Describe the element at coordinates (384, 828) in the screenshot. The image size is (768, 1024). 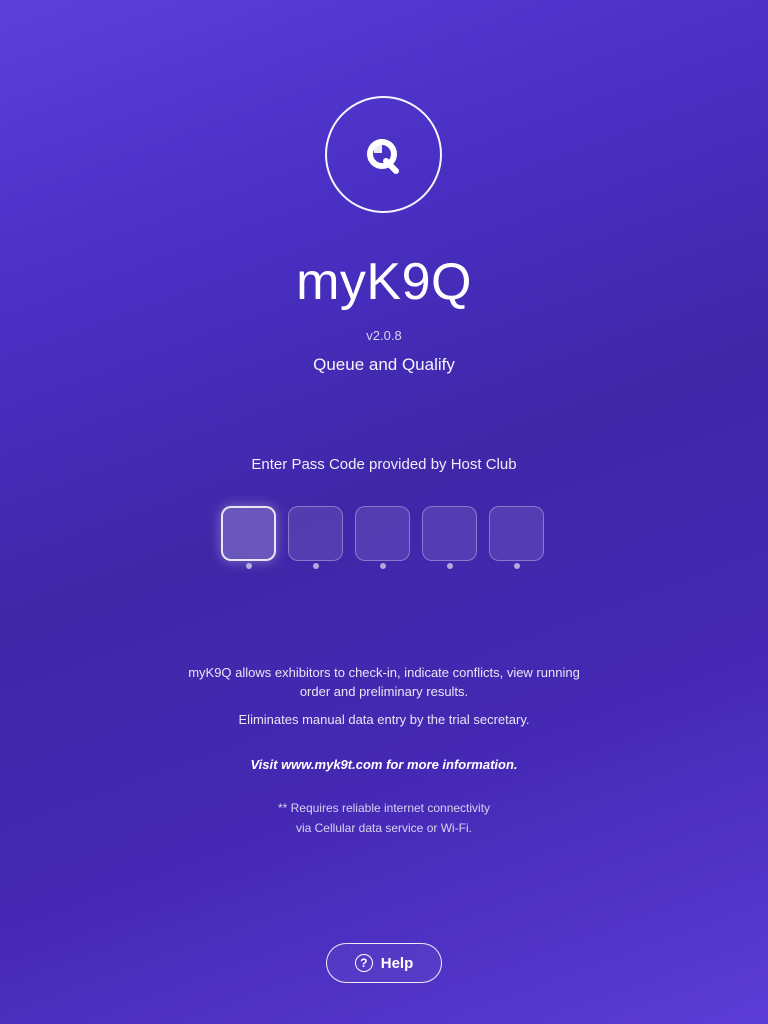
I see `connectivity-note-line2: via Cellular data service or Wi-Fi.` at that location.